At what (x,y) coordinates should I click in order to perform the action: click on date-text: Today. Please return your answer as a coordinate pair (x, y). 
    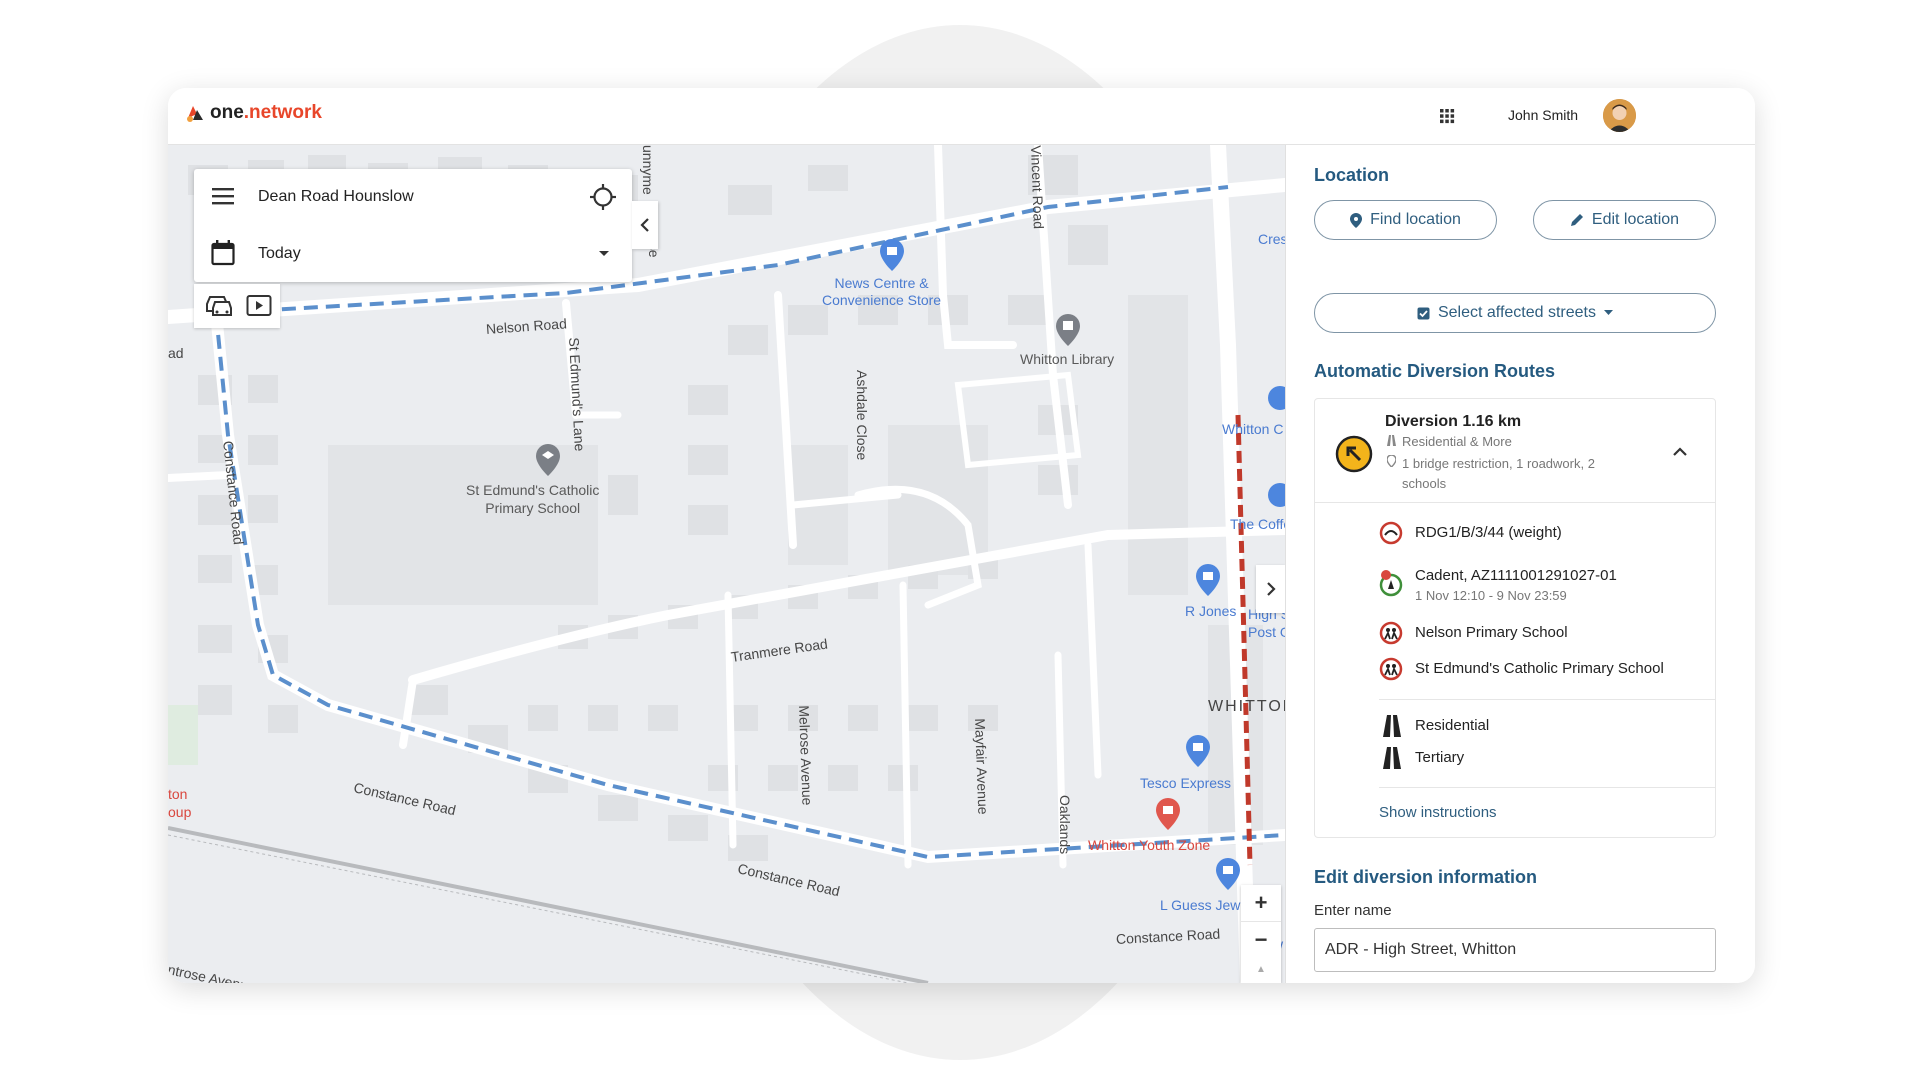
    Looking at the image, I should click on (279, 254).